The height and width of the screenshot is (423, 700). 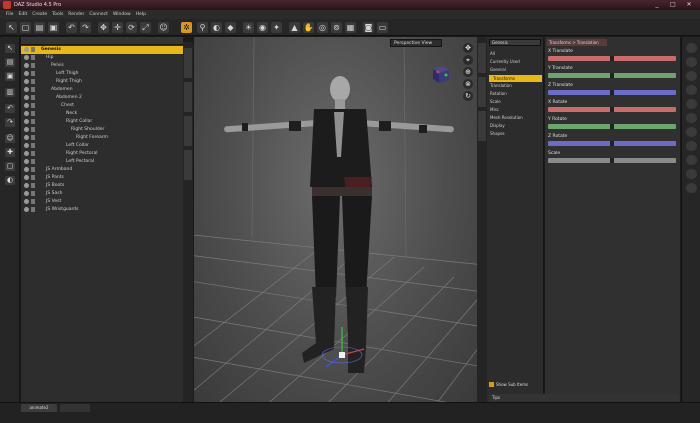 What do you see at coordinates (495, 101) in the screenshot?
I see `param-group-item: Scale` at bounding box center [495, 101].